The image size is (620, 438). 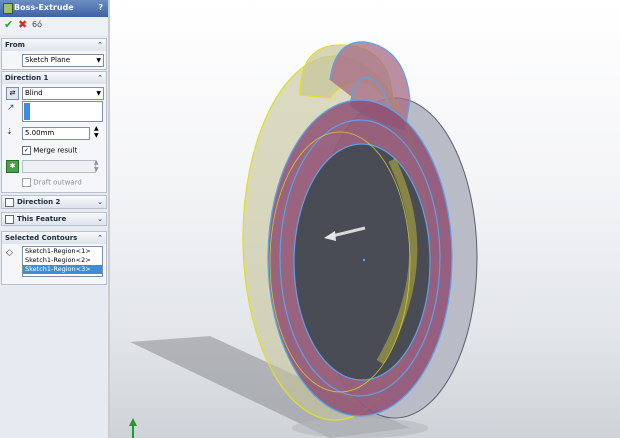 I want to click on direction1-header-label: Direction 1, so click(x=27, y=78).